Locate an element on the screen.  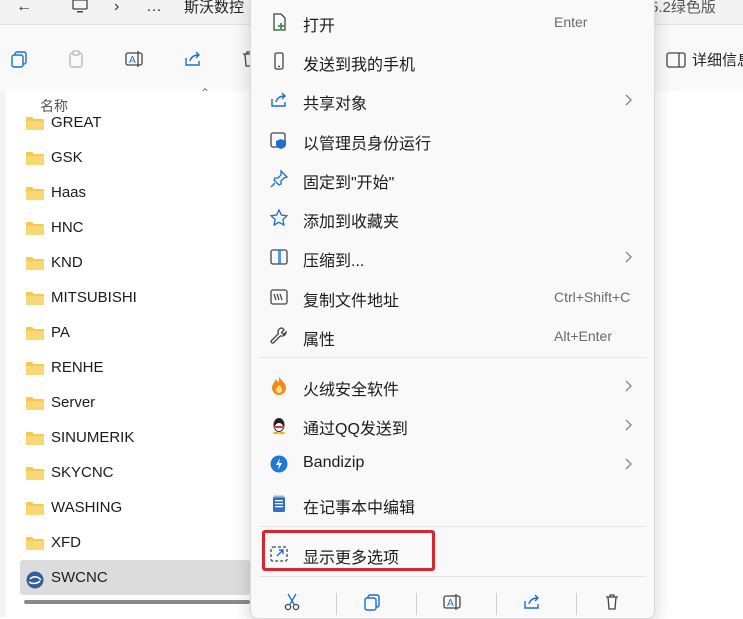
folder-item: RENHE is located at coordinates (135, 367).